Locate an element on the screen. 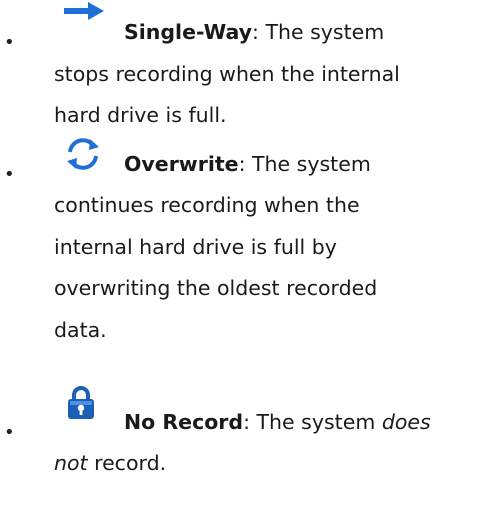  refresh-cycle-icon is located at coordinates (83, 154).